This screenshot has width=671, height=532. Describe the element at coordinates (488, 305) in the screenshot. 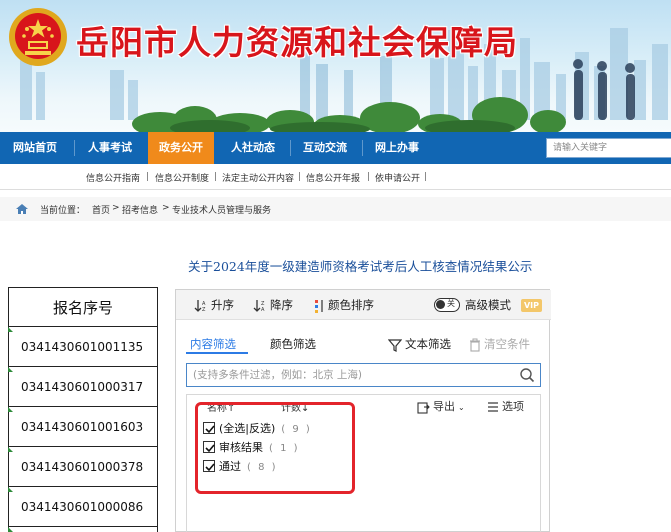

I see `advanced-mode-label: 高级模式` at that location.